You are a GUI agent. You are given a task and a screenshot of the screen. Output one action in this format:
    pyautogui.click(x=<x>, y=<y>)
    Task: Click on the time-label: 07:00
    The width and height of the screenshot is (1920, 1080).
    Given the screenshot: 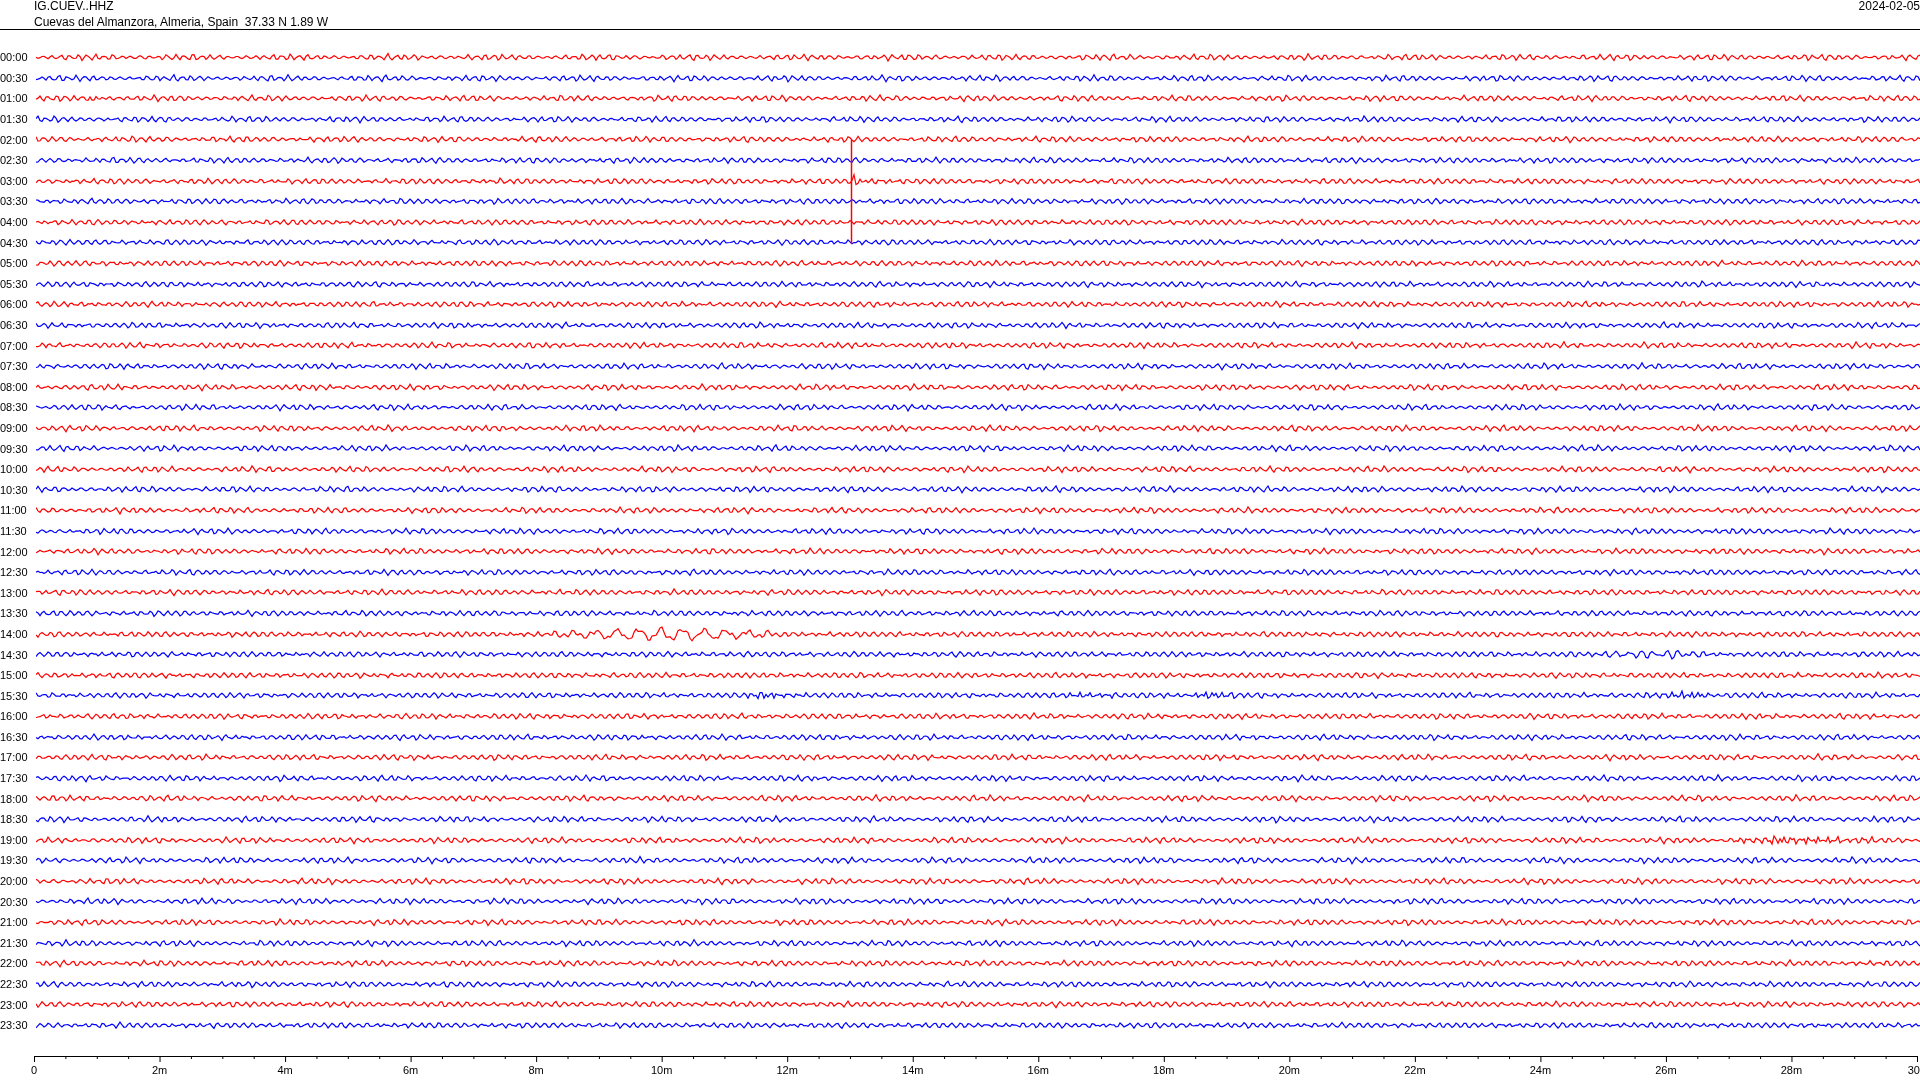 What is the action you would take?
    pyautogui.click(x=14, y=345)
    